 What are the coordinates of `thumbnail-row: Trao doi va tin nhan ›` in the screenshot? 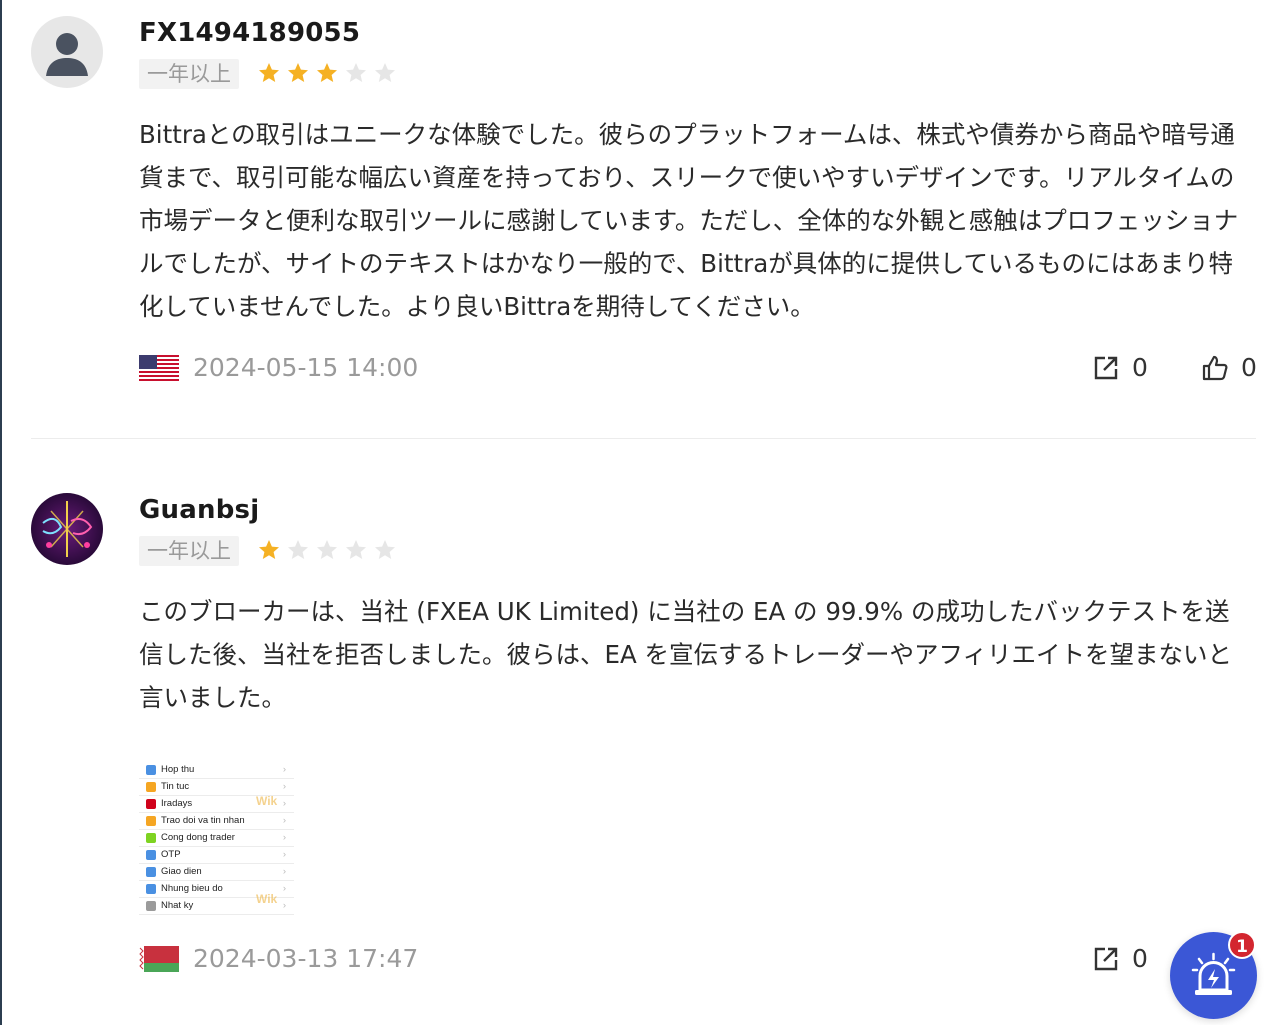 It's located at (216, 821).